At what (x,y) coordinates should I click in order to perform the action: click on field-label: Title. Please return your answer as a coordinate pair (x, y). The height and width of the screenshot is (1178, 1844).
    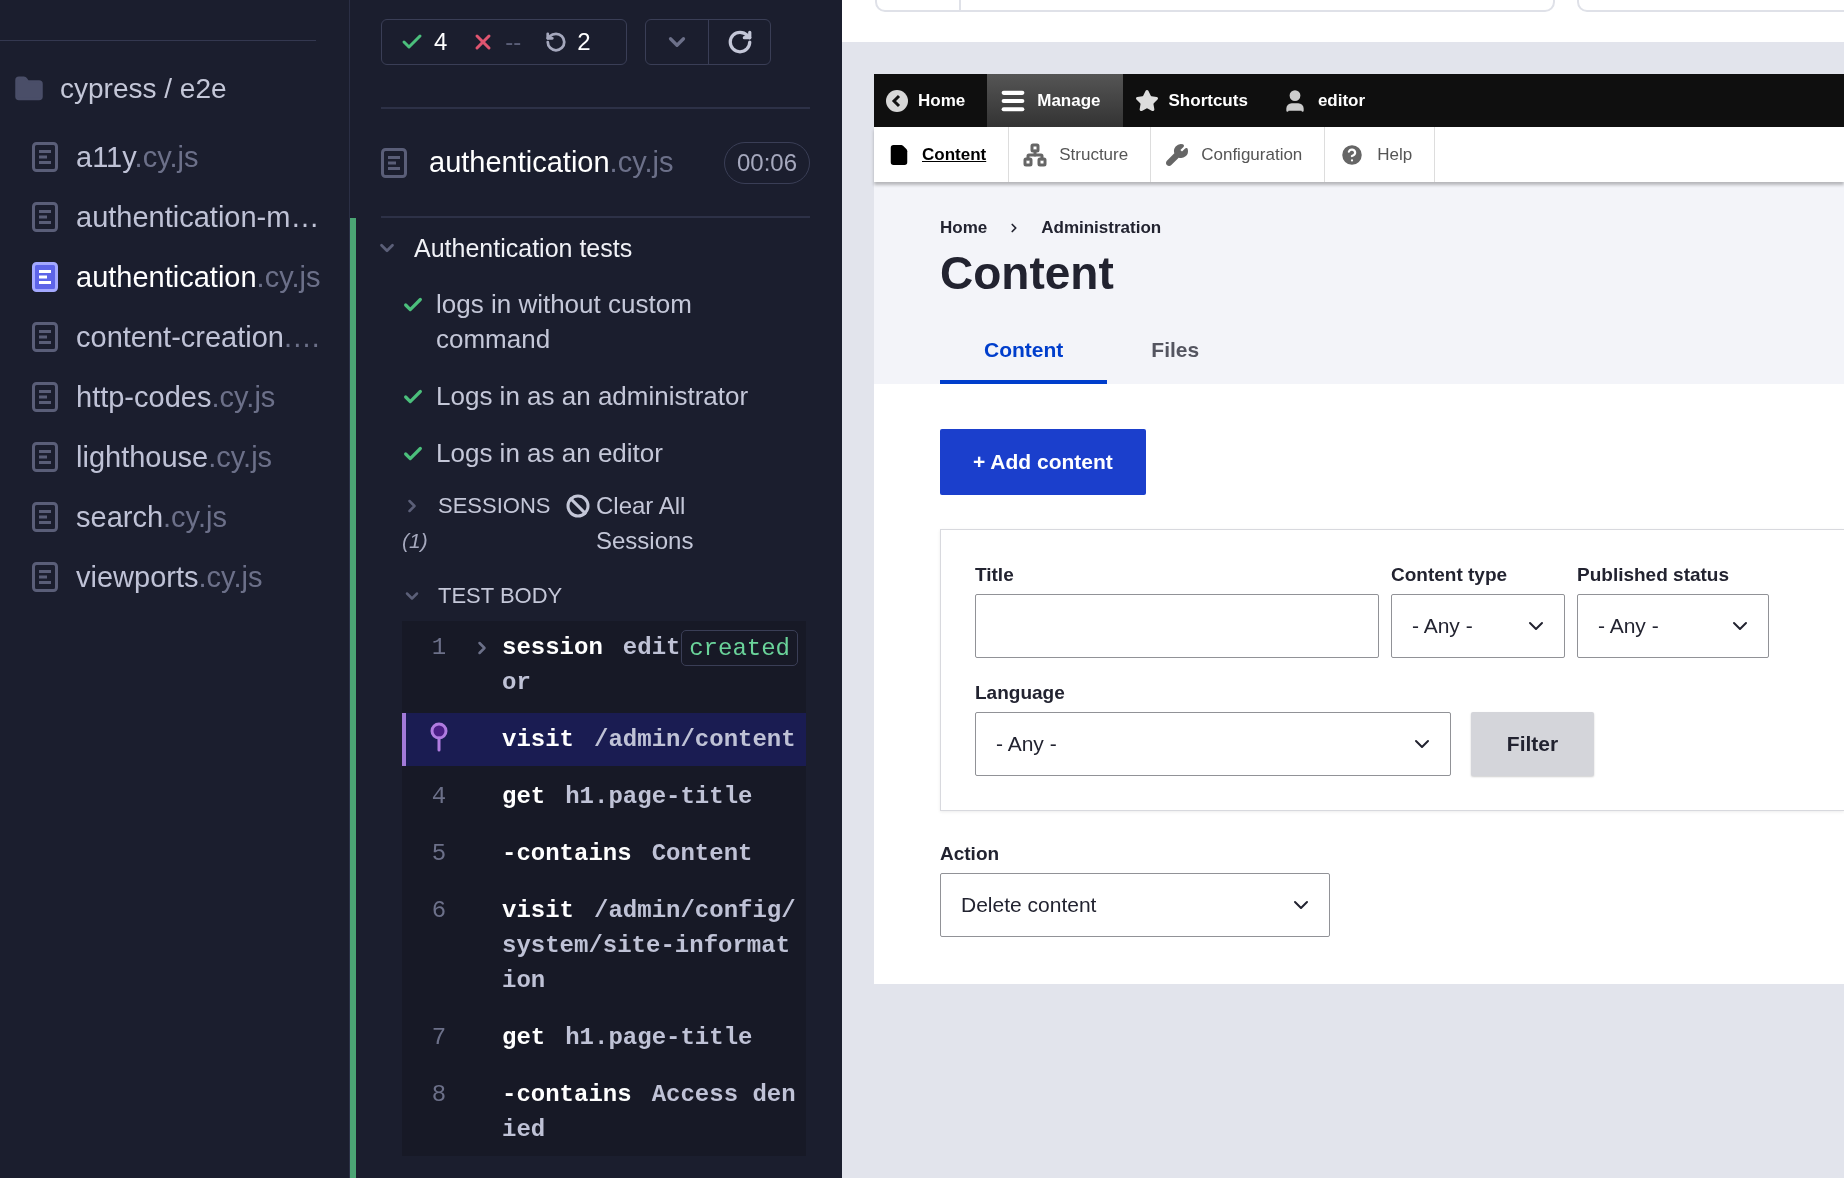
    Looking at the image, I should click on (995, 575).